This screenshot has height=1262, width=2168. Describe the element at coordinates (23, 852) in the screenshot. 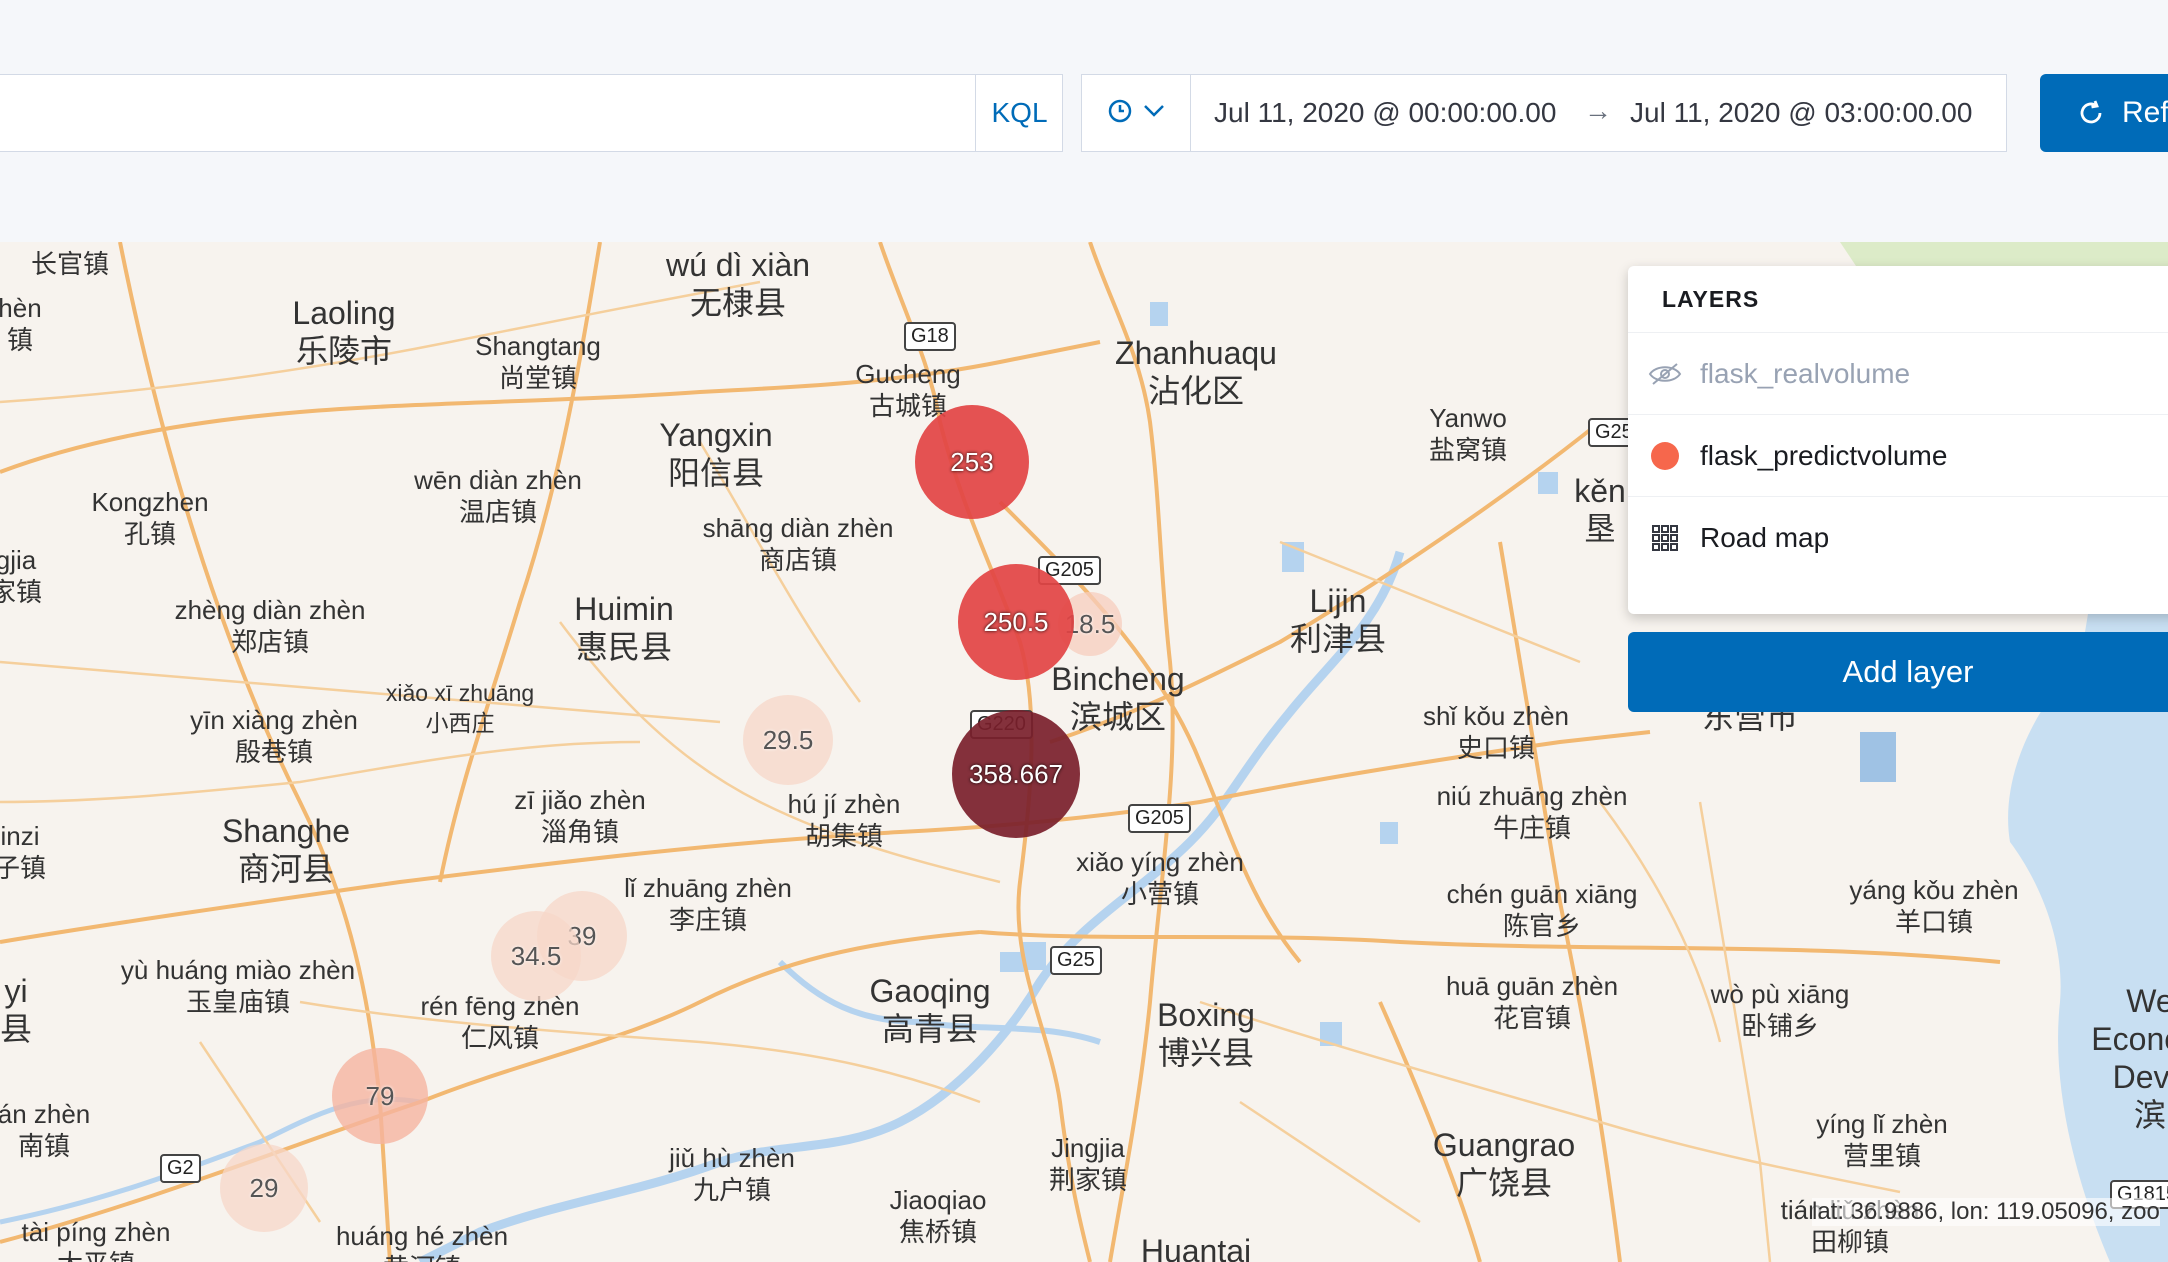

I see `edge-label: inzi 子镇` at that location.